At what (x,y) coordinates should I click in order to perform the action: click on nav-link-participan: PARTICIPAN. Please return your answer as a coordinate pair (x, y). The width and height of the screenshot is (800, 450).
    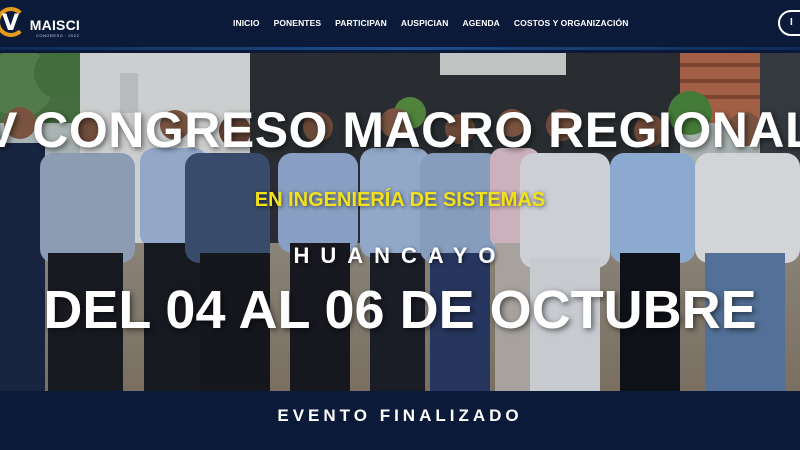
    Looking at the image, I should click on (361, 23).